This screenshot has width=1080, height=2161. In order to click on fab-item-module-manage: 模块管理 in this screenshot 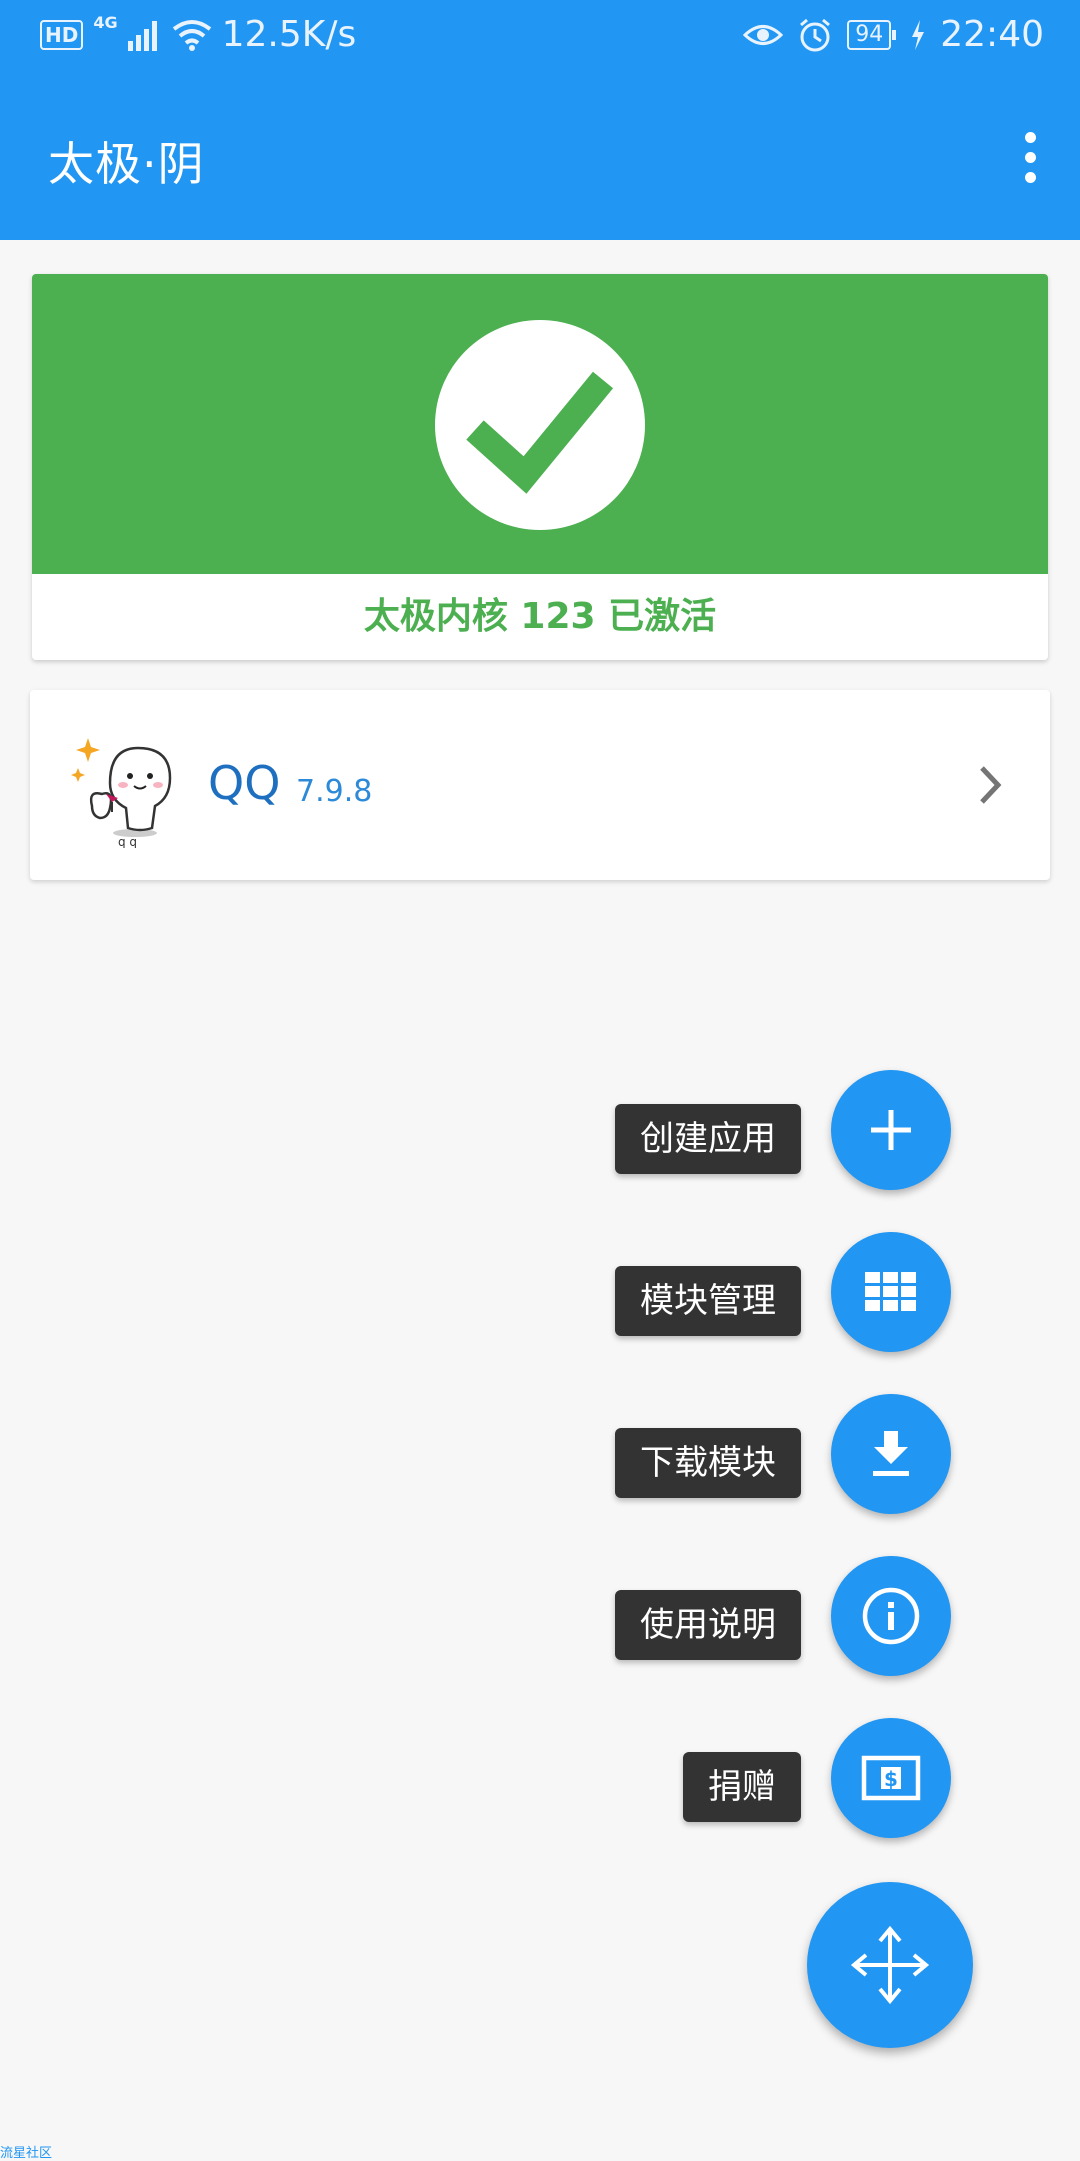, I will do `click(475, 1292)`.